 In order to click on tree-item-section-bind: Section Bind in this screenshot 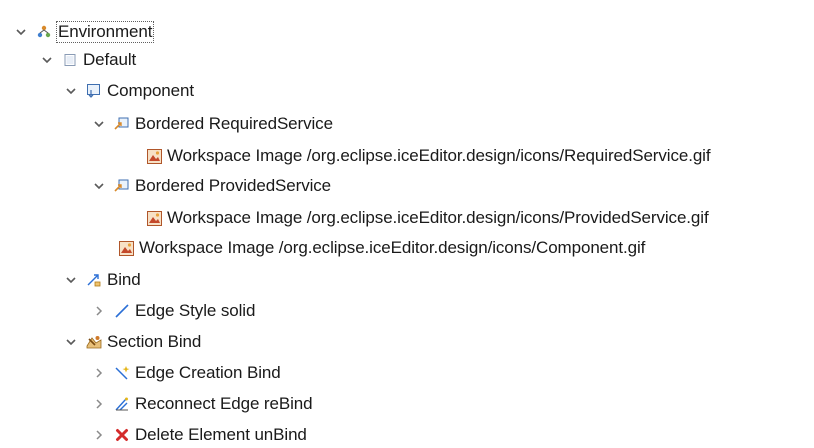, I will do `click(132, 342)`.